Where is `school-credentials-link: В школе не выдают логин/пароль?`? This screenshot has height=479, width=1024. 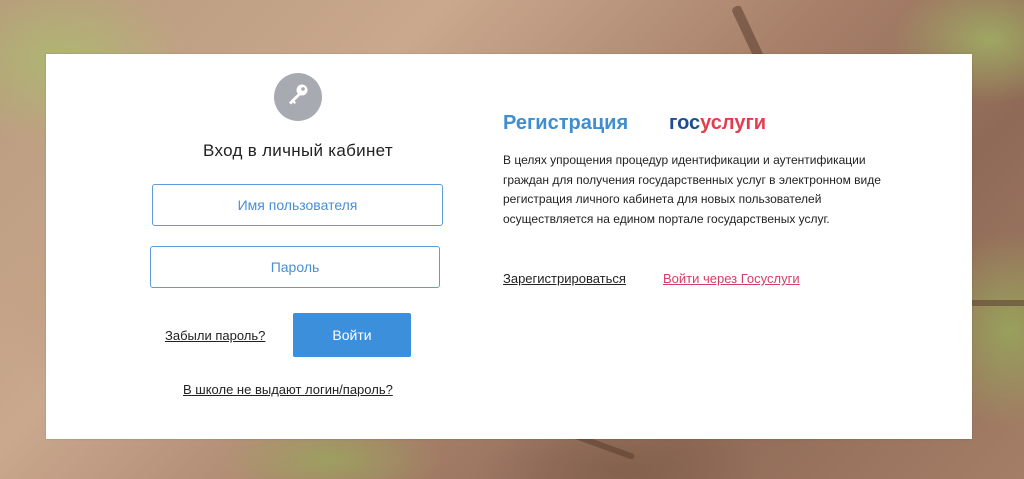 school-credentials-link: В школе не выдают логин/пароль? is located at coordinates (288, 389).